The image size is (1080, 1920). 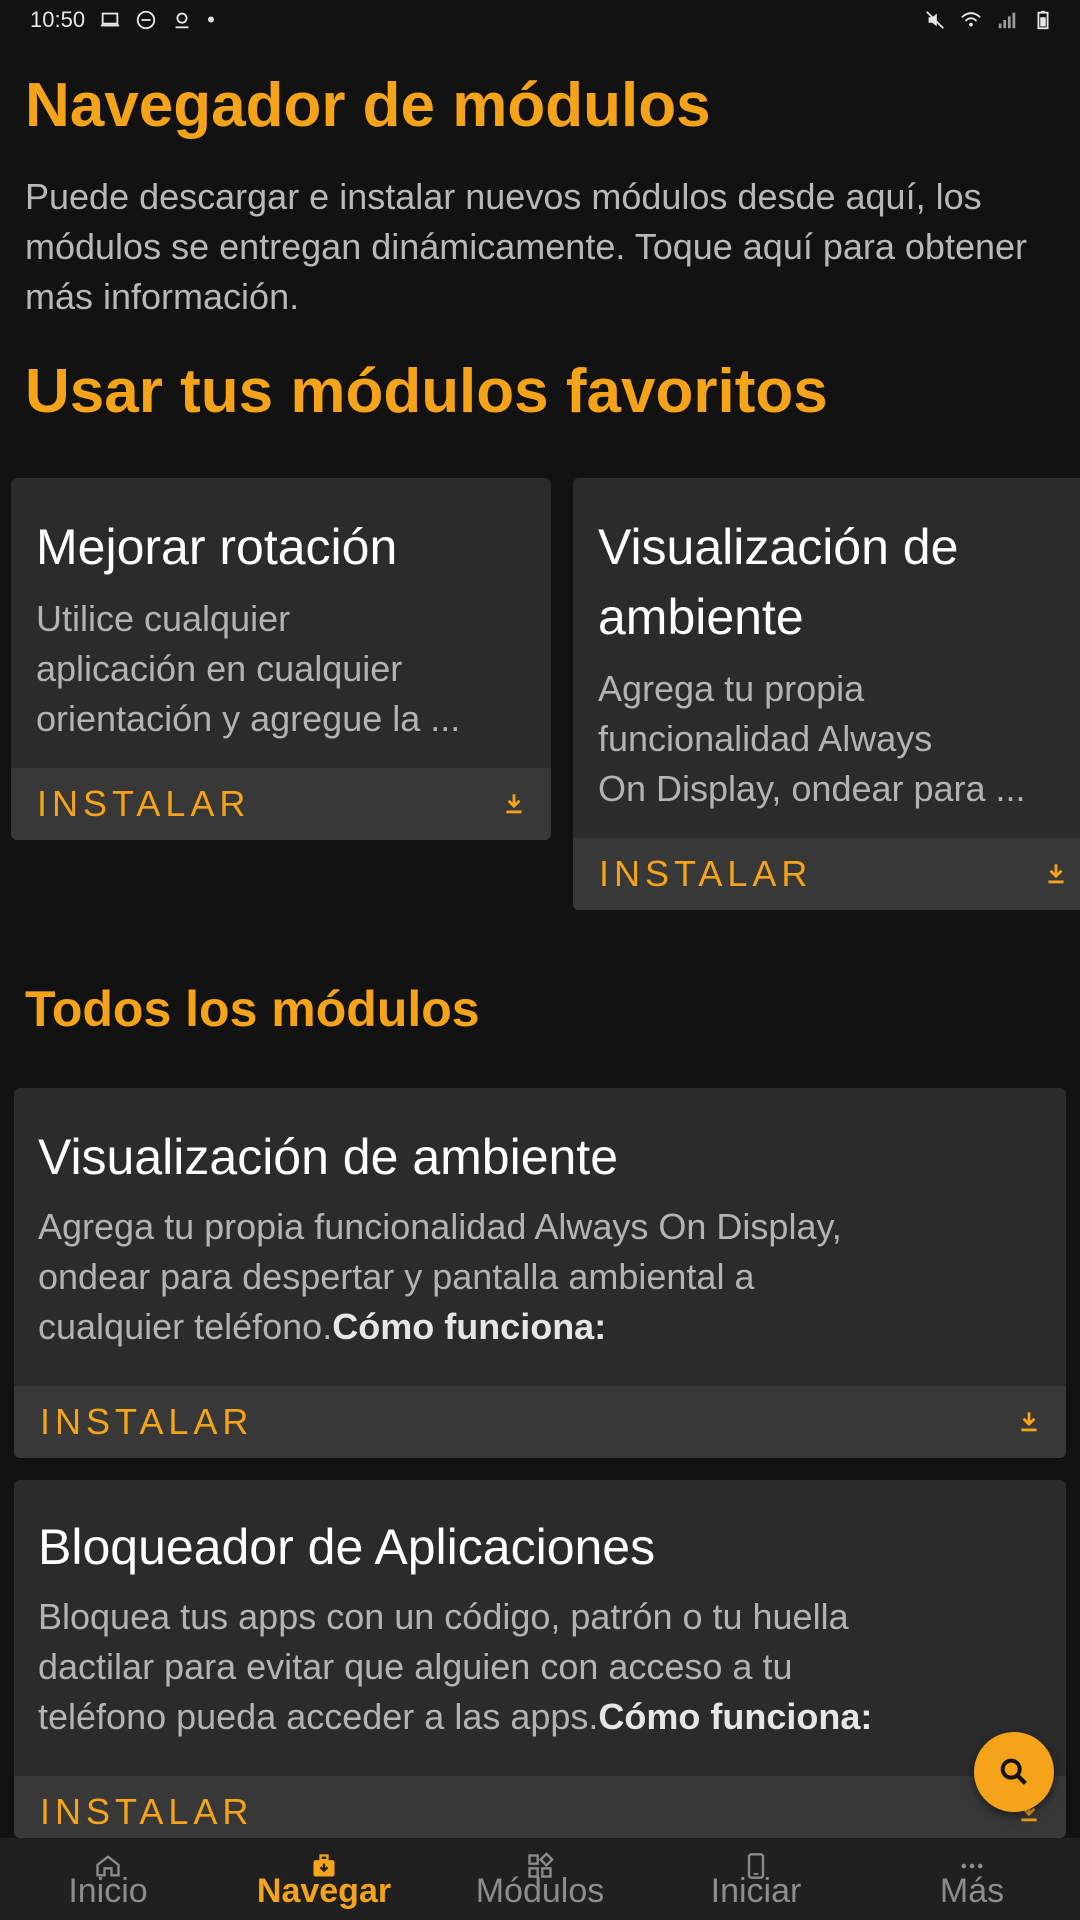 What do you see at coordinates (731, 688) in the screenshot?
I see `card-desc-line: Agrega tu propia` at bounding box center [731, 688].